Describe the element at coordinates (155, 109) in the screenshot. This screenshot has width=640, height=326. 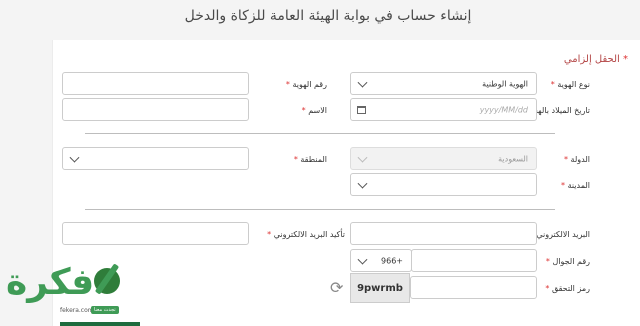
I see `name-input` at that location.